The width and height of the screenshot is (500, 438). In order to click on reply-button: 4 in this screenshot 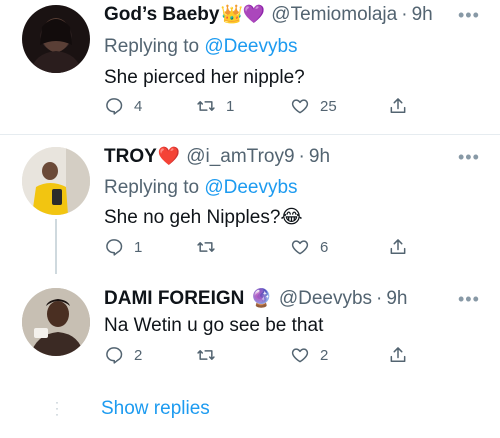, I will do `click(123, 106)`.